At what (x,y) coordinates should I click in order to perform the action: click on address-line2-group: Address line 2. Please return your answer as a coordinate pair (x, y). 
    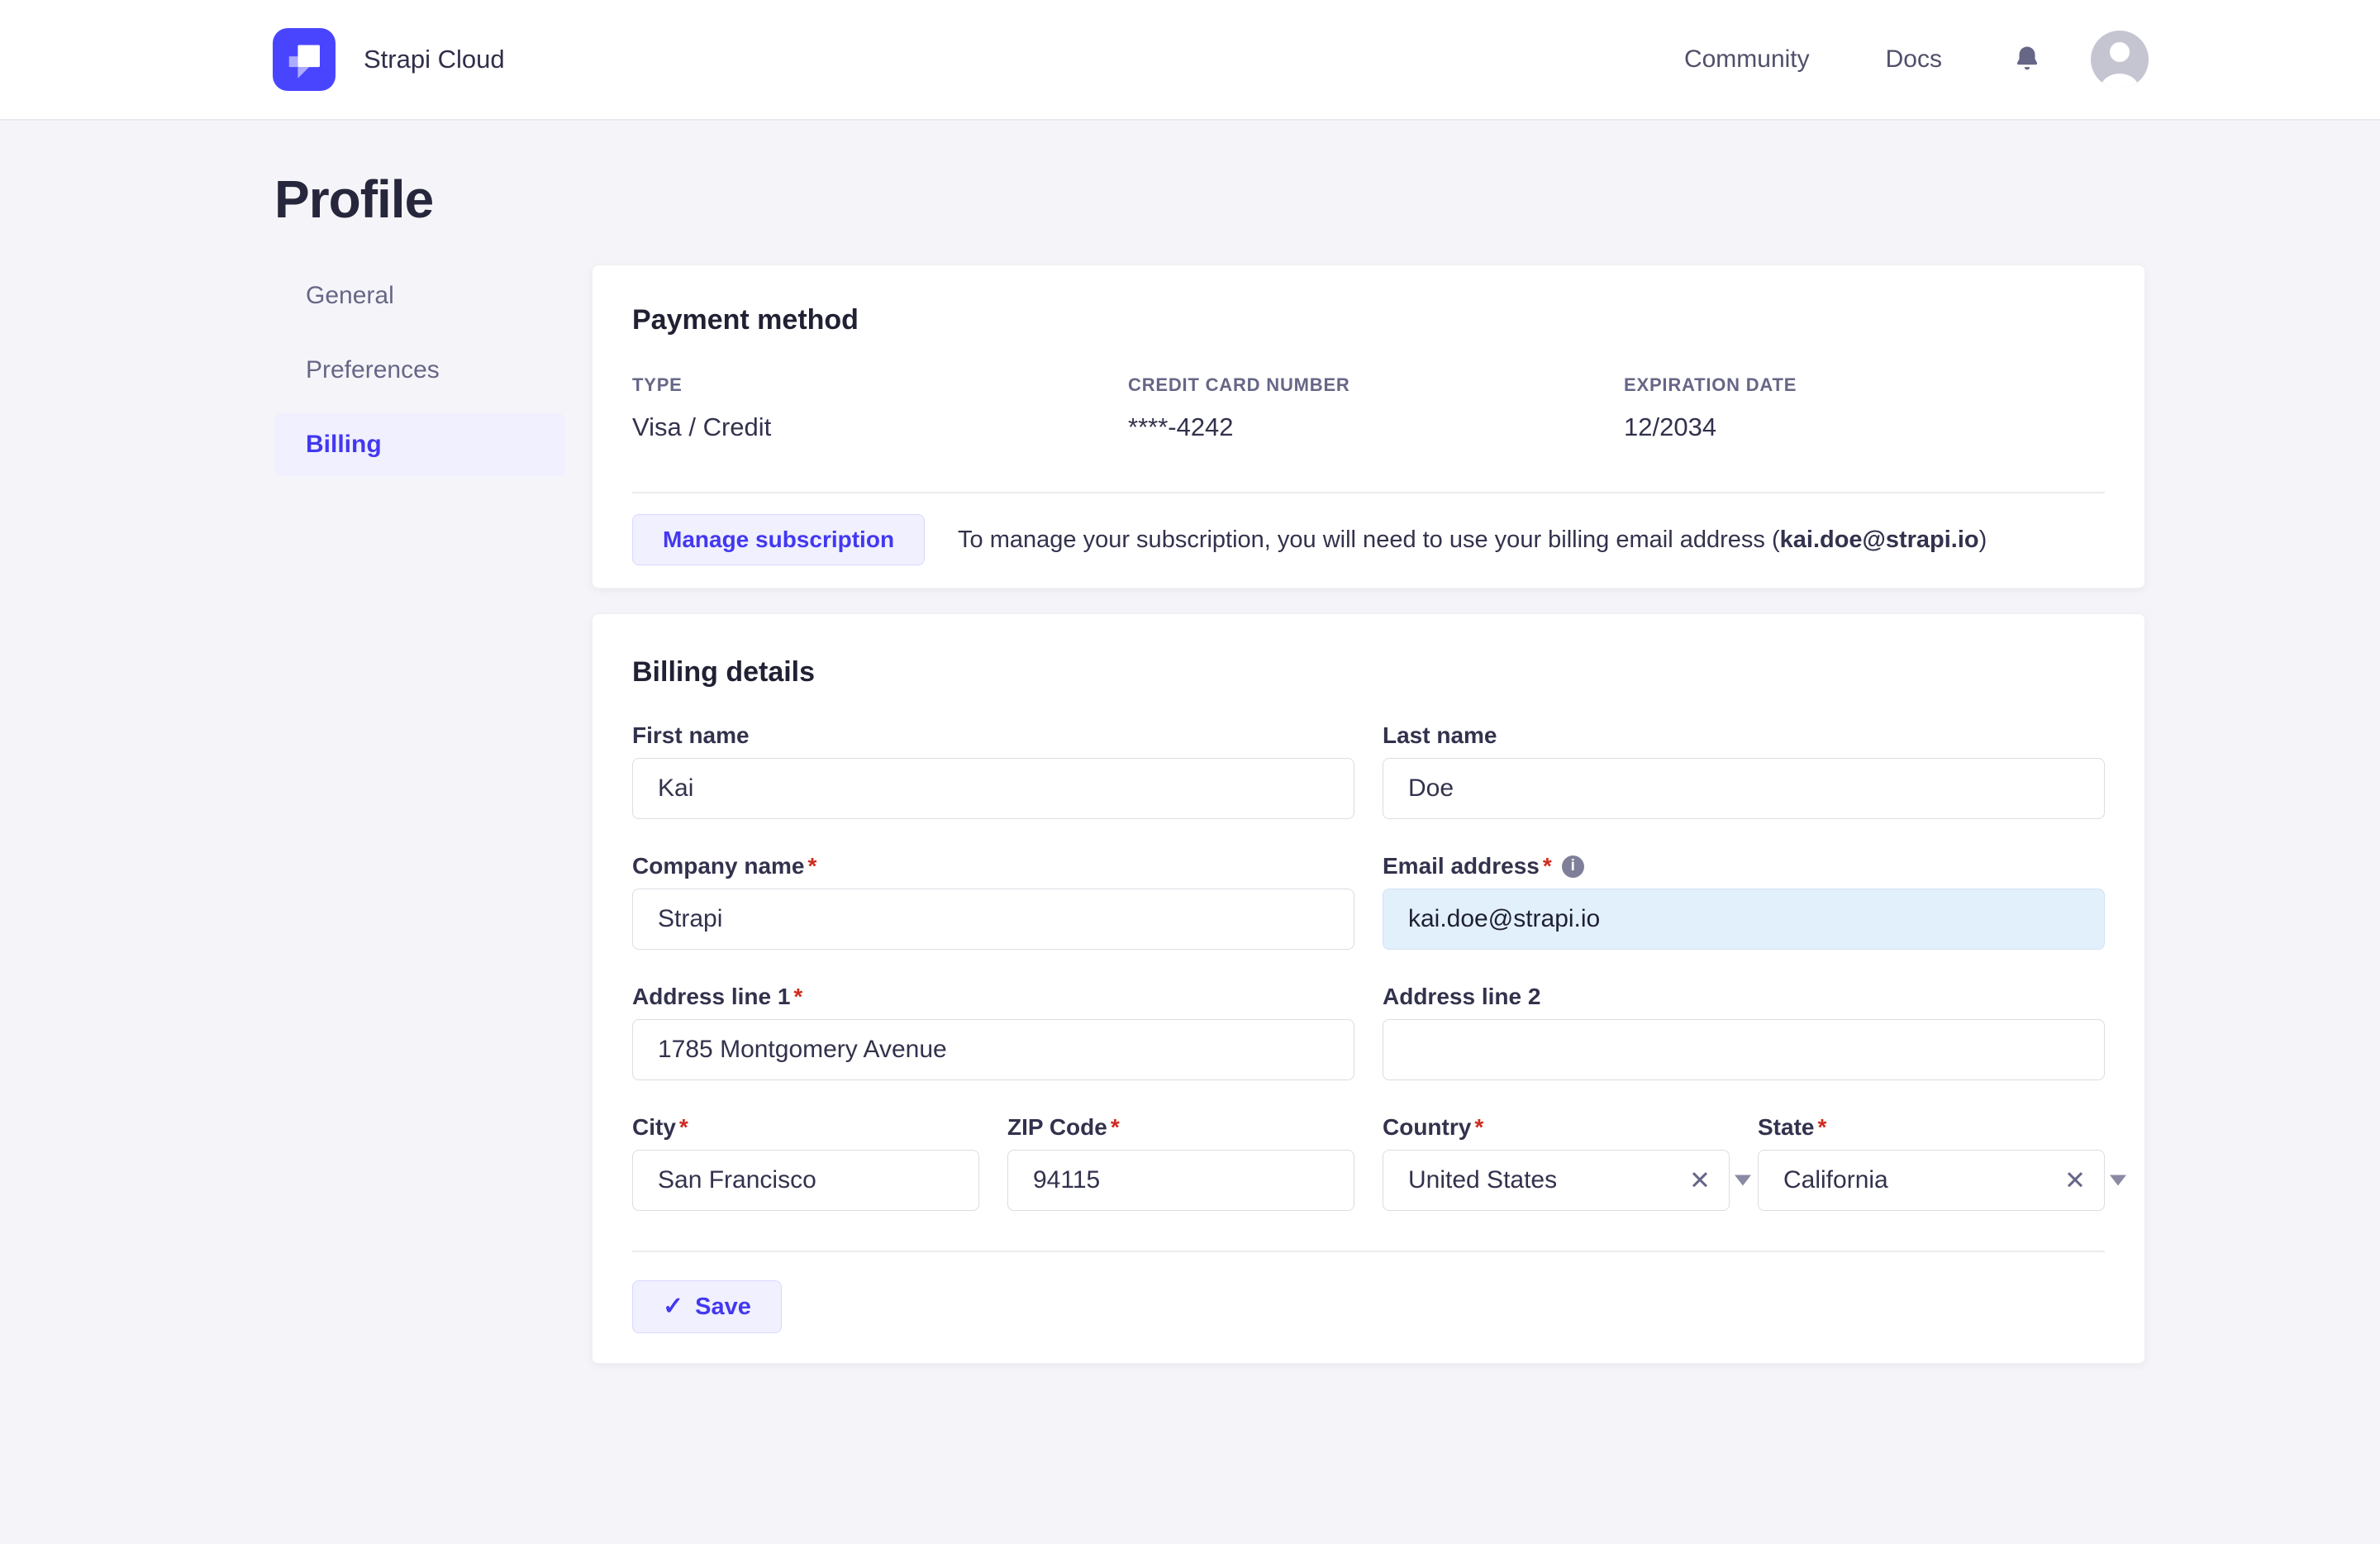
    Looking at the image, I should click on (1744, 1031).